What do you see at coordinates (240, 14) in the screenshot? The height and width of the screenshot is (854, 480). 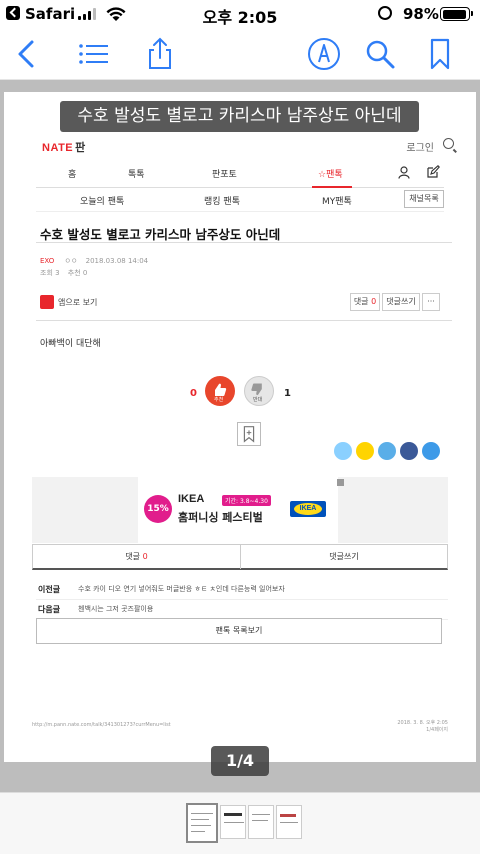 I see `status-bar: Safari 오후 2:05 98%` at bounding box center [240, 14].